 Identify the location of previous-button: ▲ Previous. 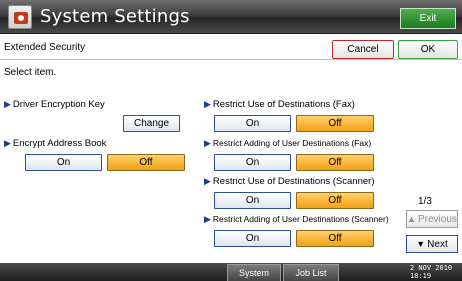
(432, 219).